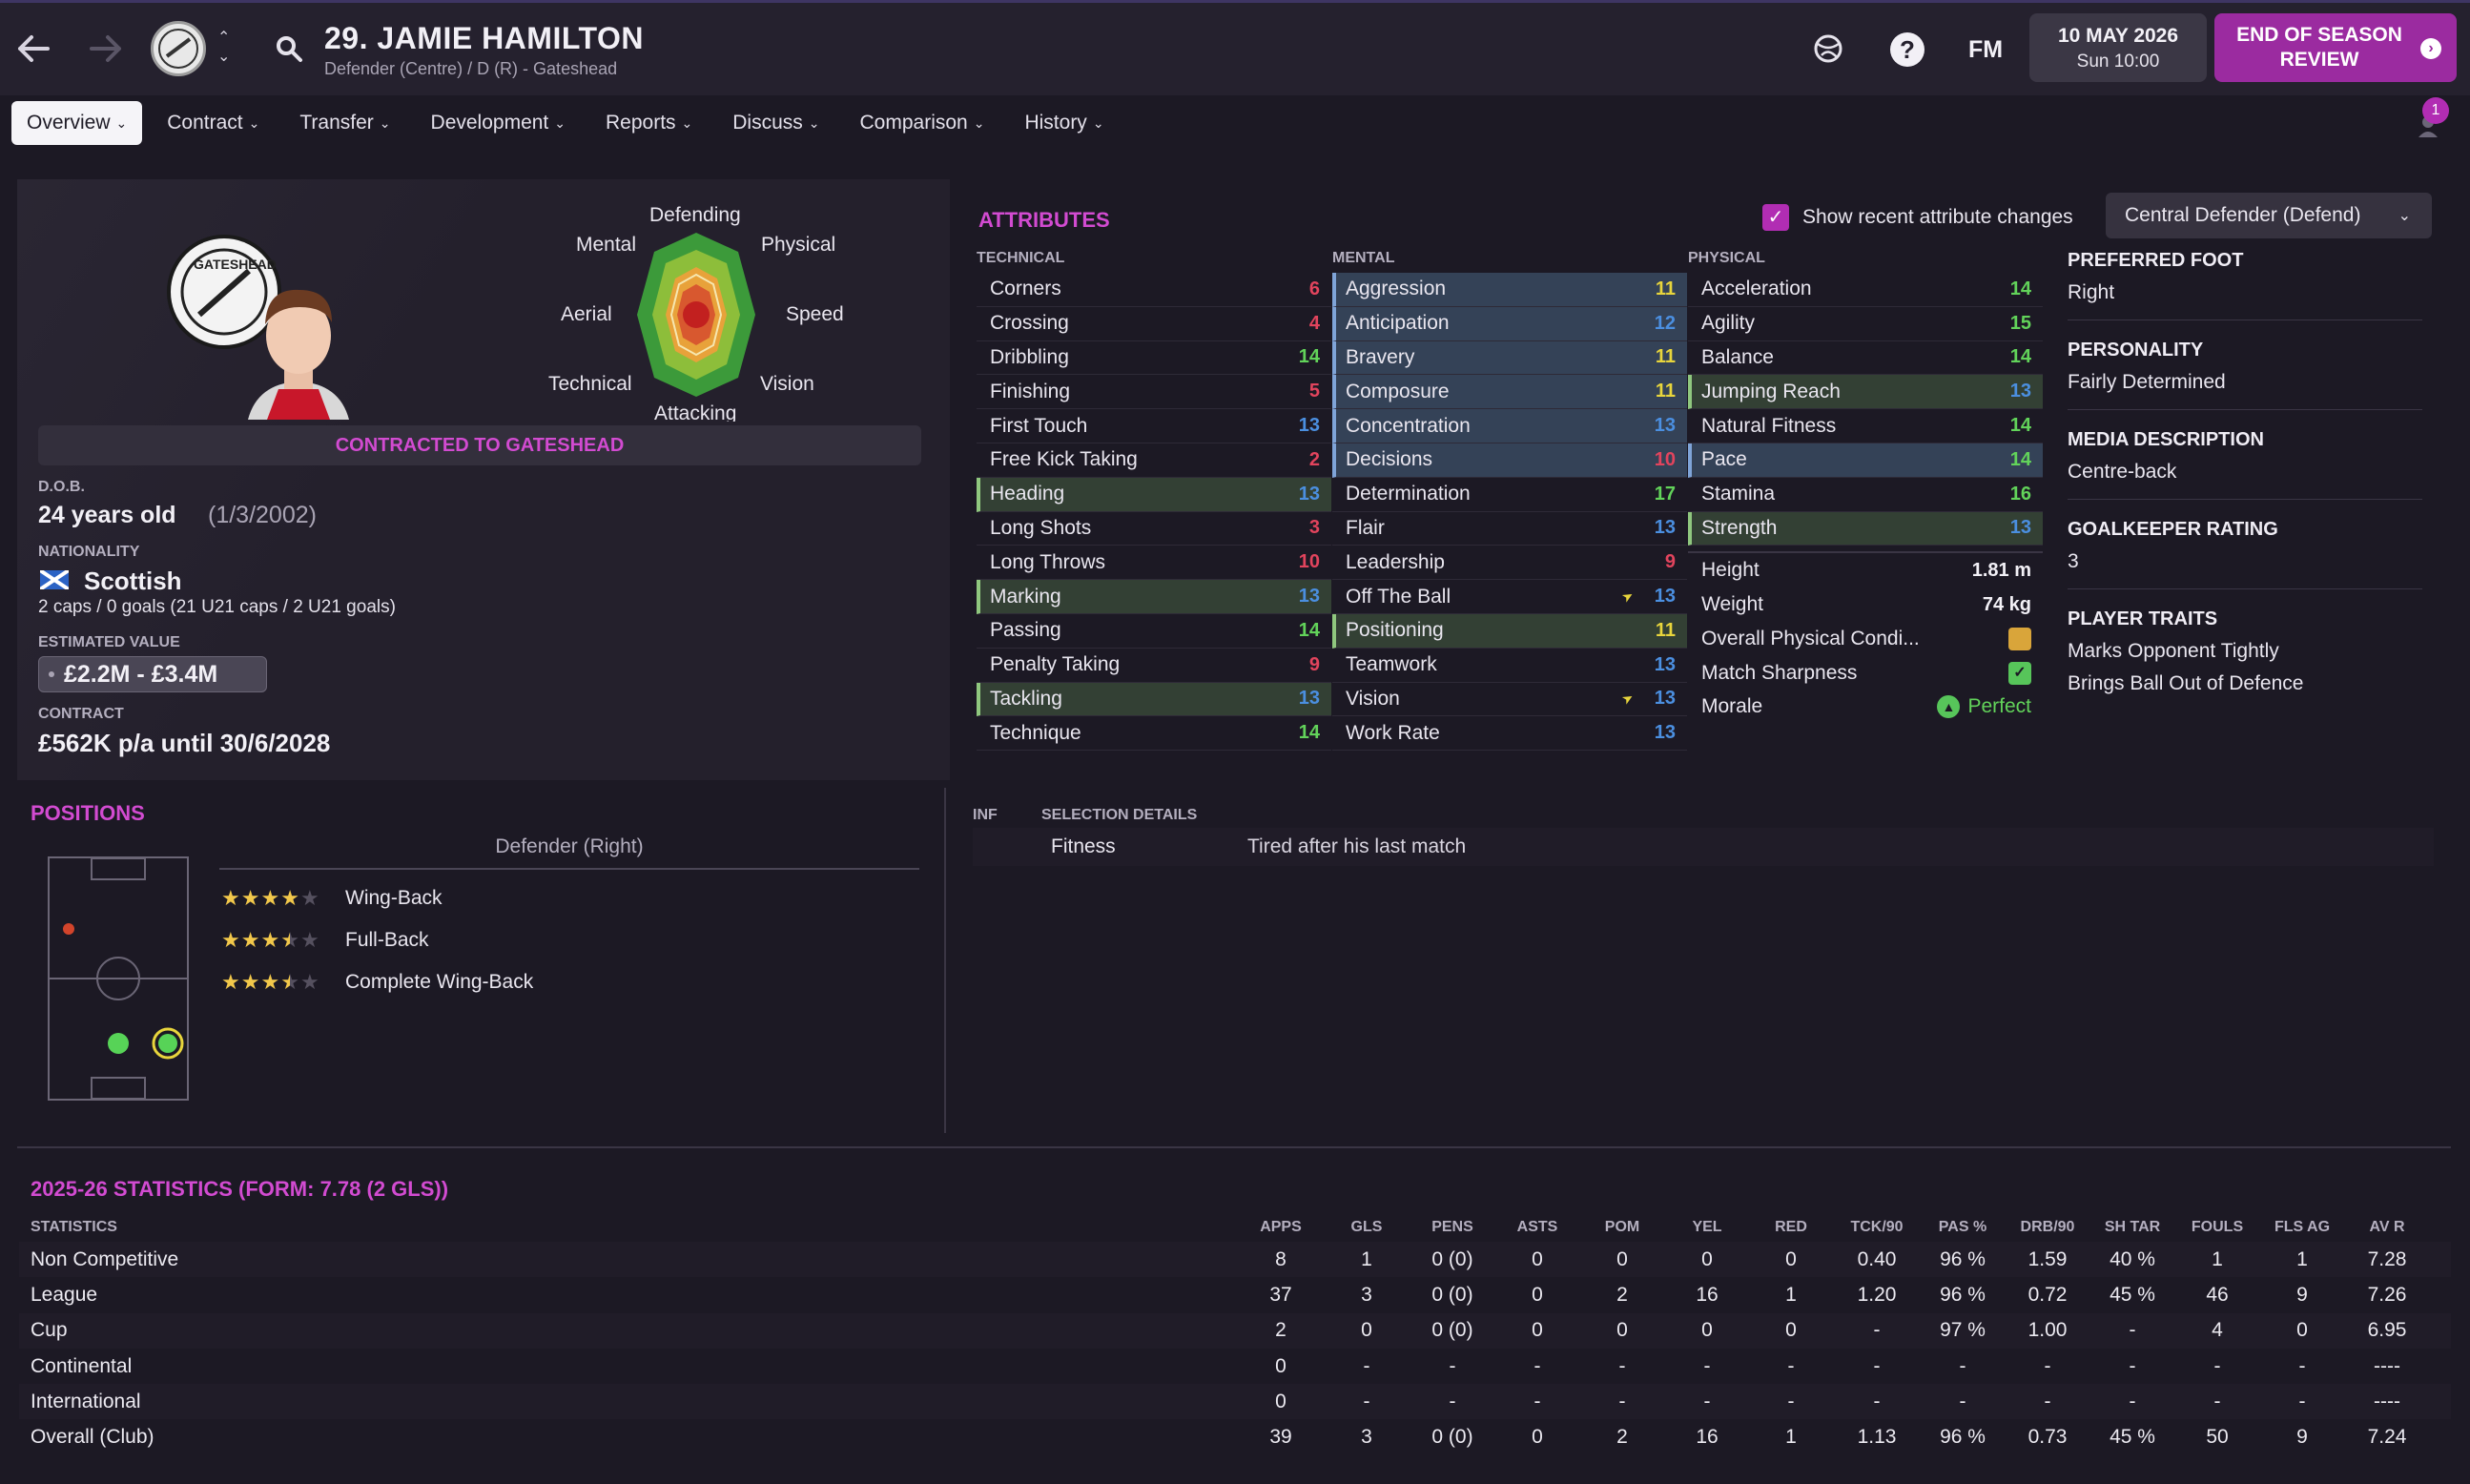  Describe the element at coordinates (1367, 1227) in the screenshot. I see `column-header: GLS` at that location.